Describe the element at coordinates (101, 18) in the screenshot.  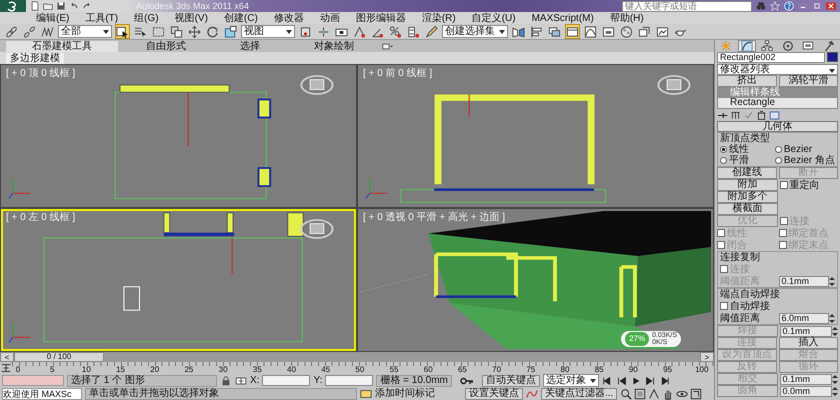
I see `menu-item: 工具(T)` at that location.